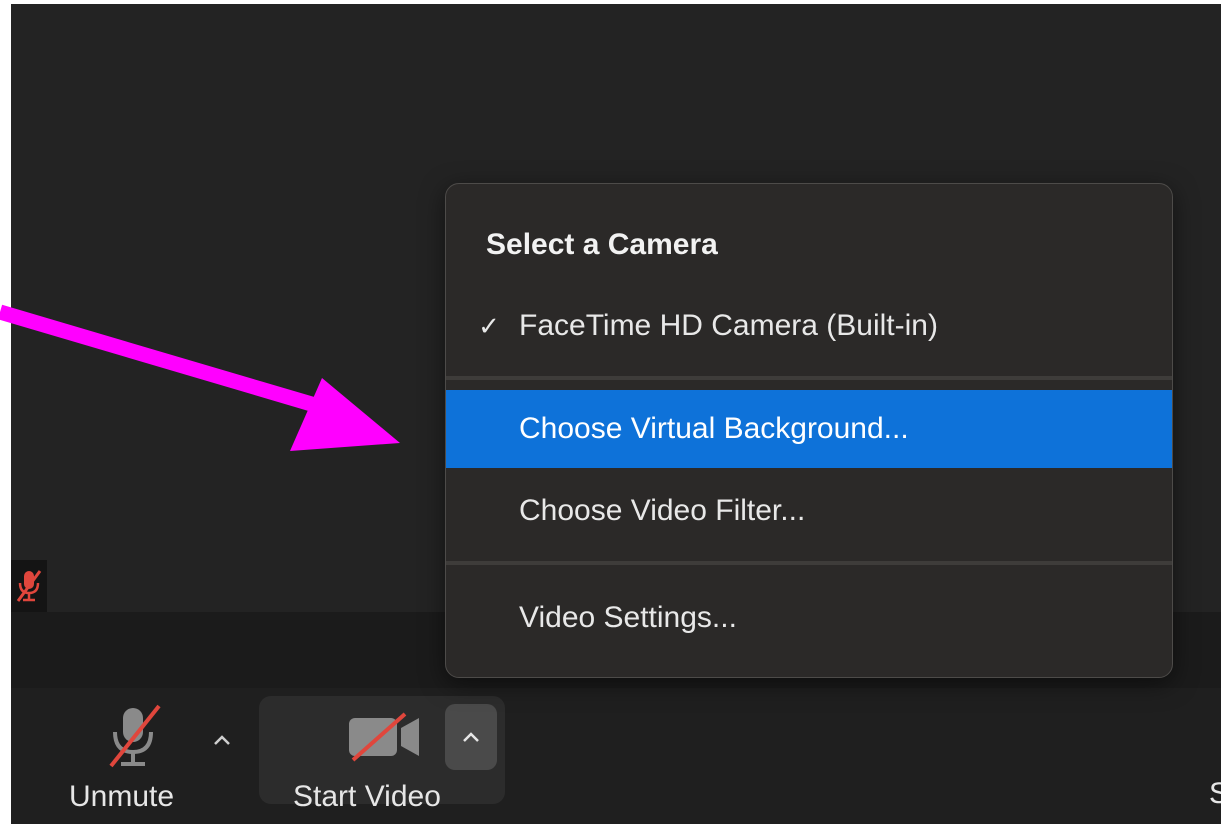 The image size is (1227, 828). What do you see at coordinates (728, 325) in the screenshot?
I see `menu-item-label: FaceTime HD Camera (Built-in)` at bounding box center [728, 325].